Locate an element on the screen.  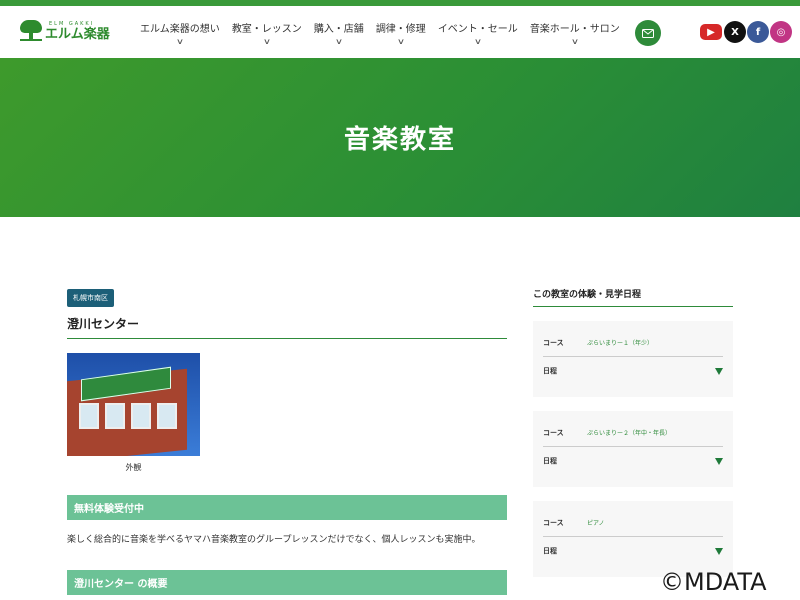
facebook-icon: f is located at coordinates (758, 32).